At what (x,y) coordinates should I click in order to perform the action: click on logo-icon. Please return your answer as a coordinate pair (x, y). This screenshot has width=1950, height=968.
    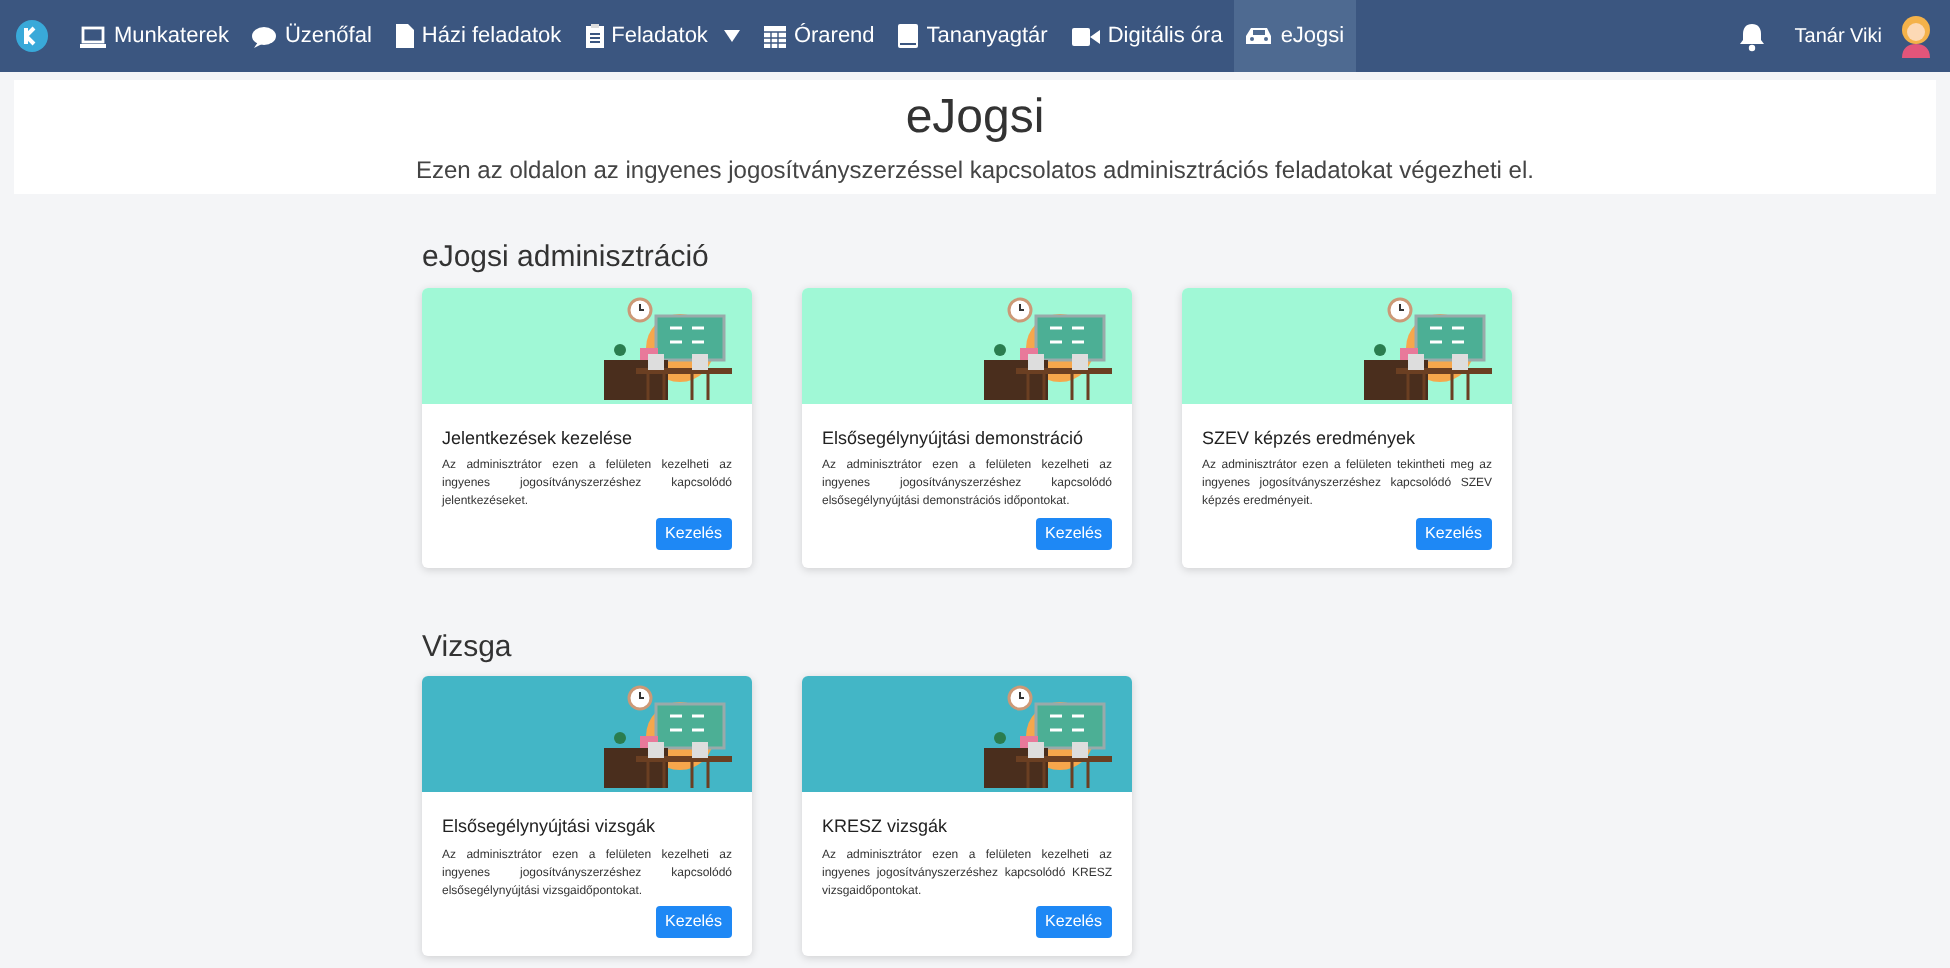
    Looking at the image, I should click on (32, 36).